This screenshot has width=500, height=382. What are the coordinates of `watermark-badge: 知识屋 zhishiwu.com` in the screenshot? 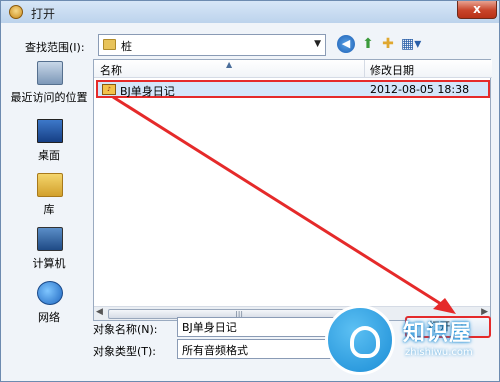 It's located at (409, 340).